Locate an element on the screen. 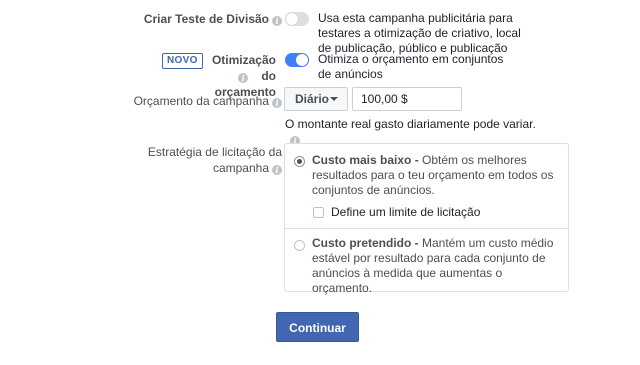 The width and height of the screenshot is (640, 365). options-divider is located at coordinates (426, 228).